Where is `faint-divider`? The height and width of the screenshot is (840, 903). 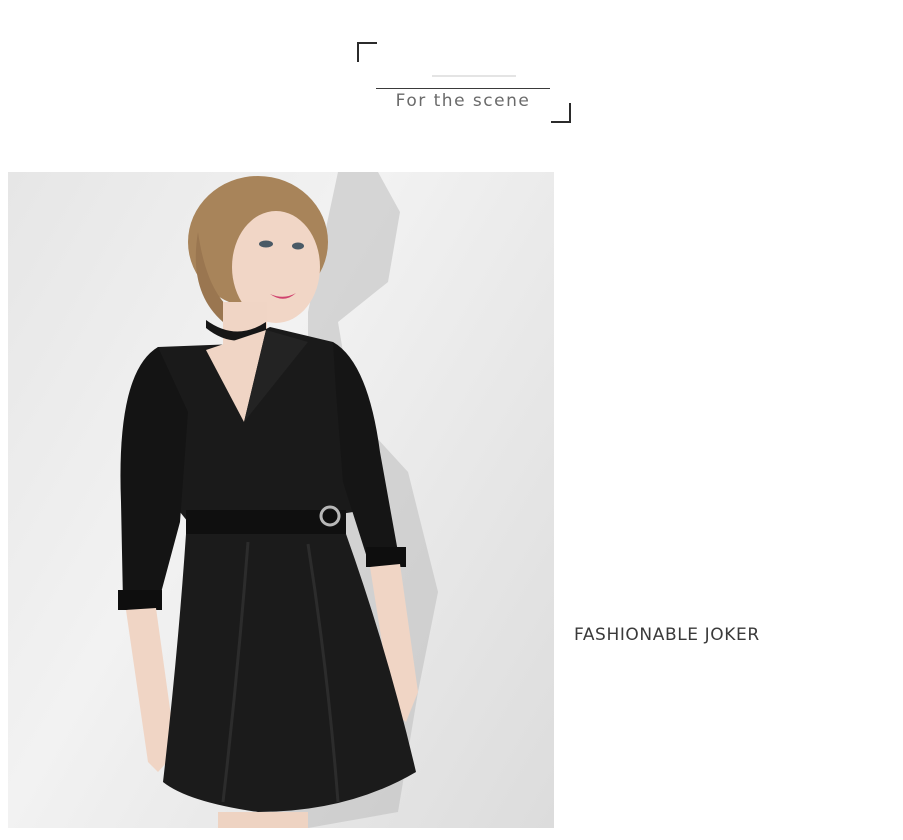 faint-divider is located at coordinates (474, 76).